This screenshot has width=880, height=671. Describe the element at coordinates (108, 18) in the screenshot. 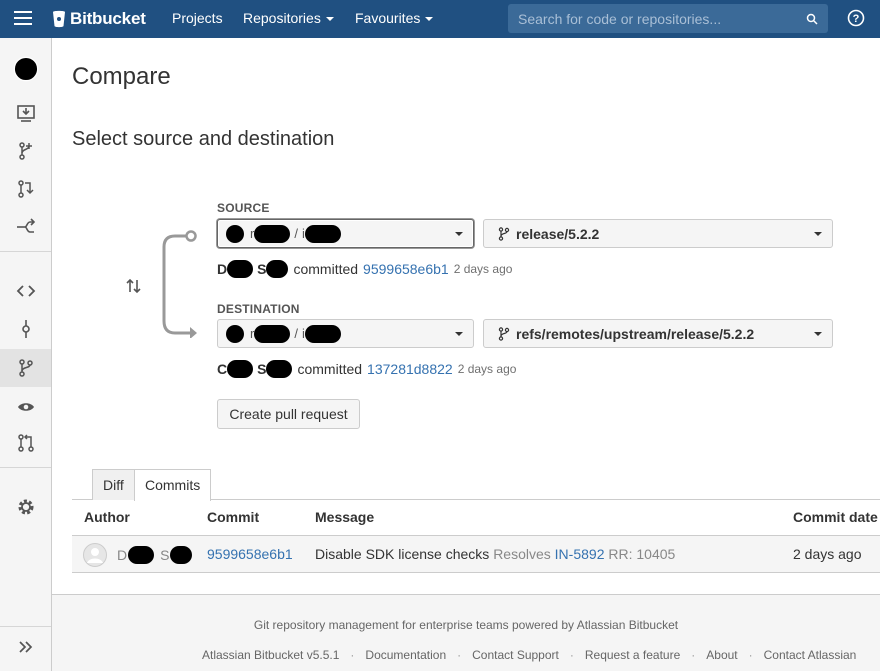

I see `brand-name: Bitbucket` at that location.